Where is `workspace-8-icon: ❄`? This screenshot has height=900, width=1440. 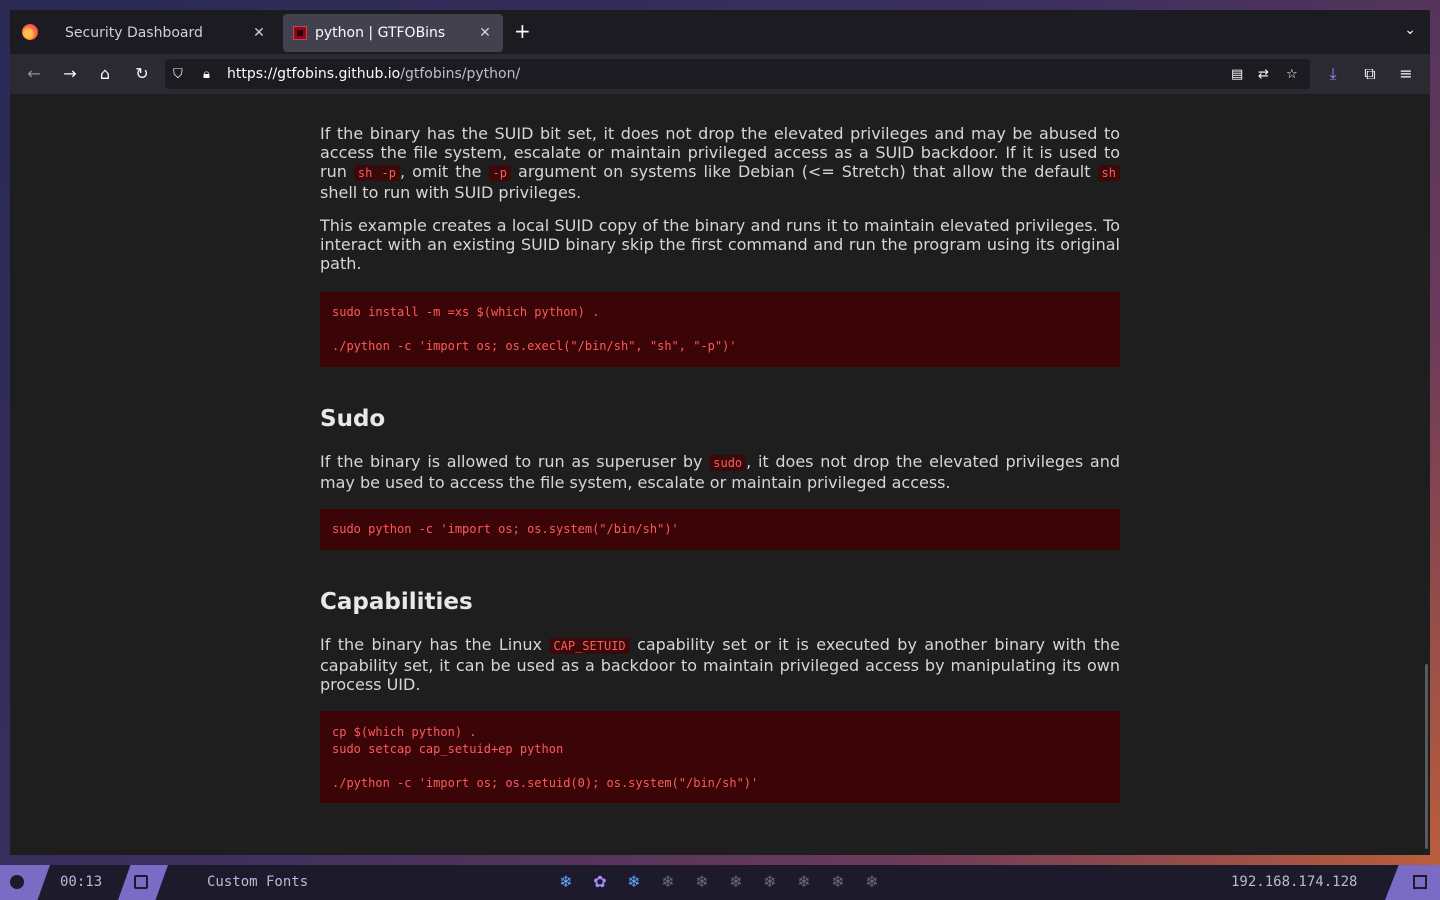 workspace-8-icon: ❄ is located at coordinates (804, 881).